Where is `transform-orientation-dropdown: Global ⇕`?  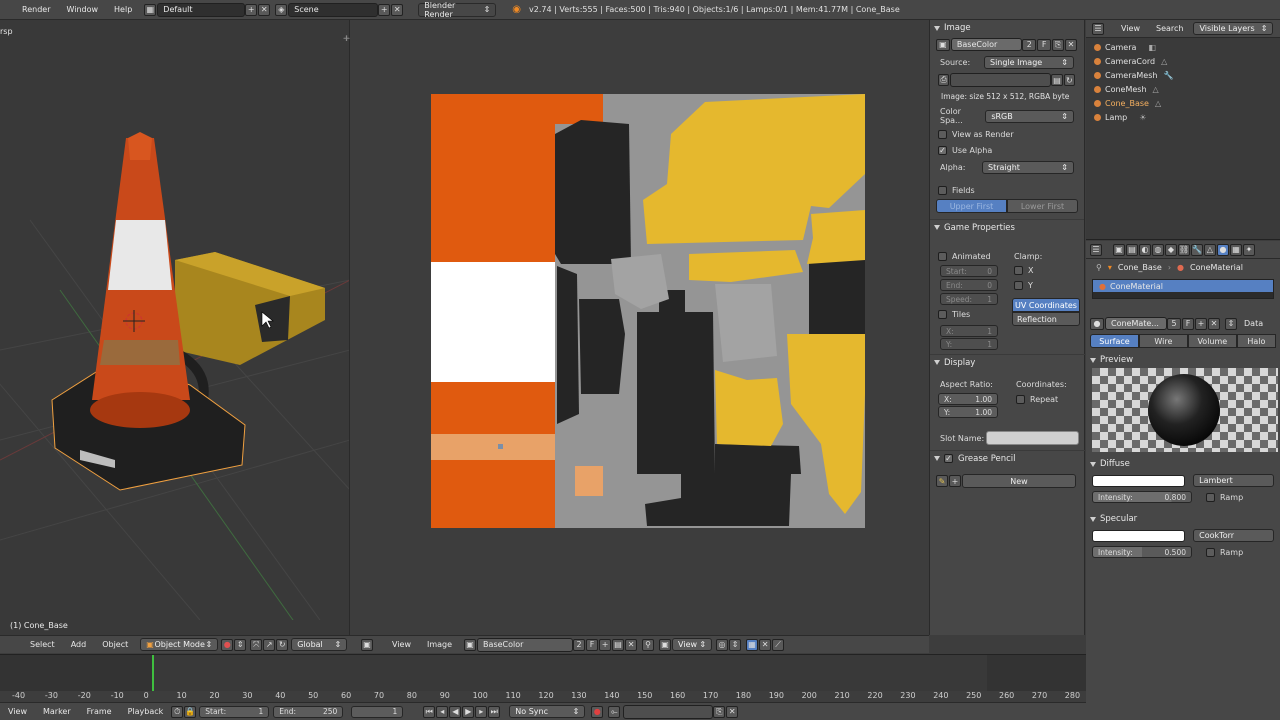
transform-orientation-dropdown: Global ⇕ is located at coordinates (319, 644).